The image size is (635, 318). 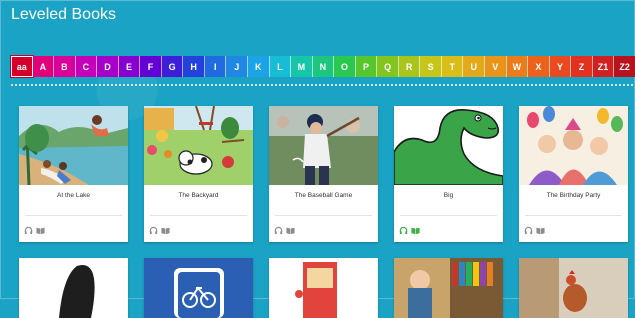 I want to click on level-selector: aa A B C D E F G H I J K L M N O P Q R S T U V W X Y Z Z1 Z2, so click(x=322, y=66).